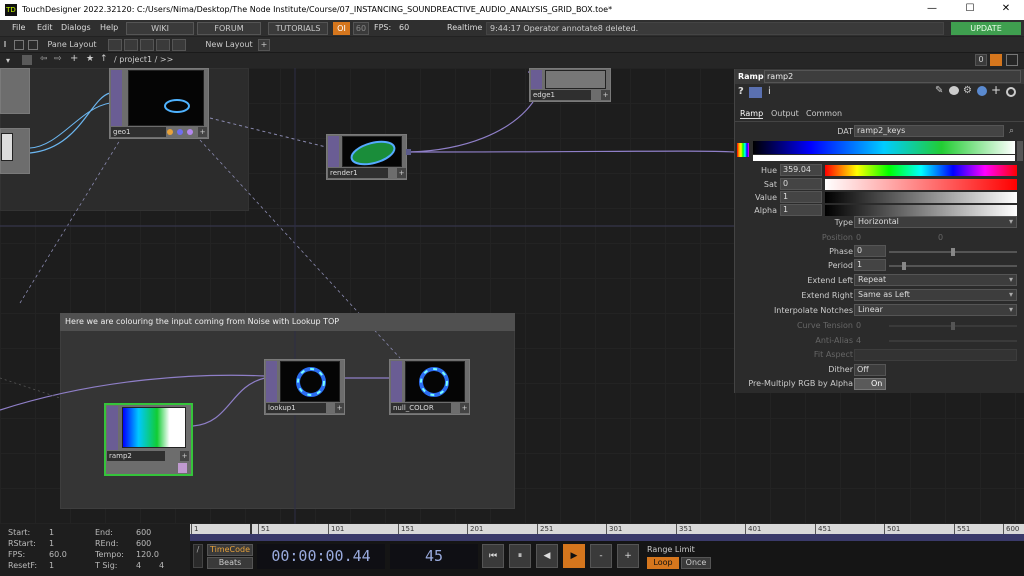 This screenshot has width=1024, height=576. Describe the element at coordinates (870, 251) in the screenshot. I see `phase-field: 0` at that location.